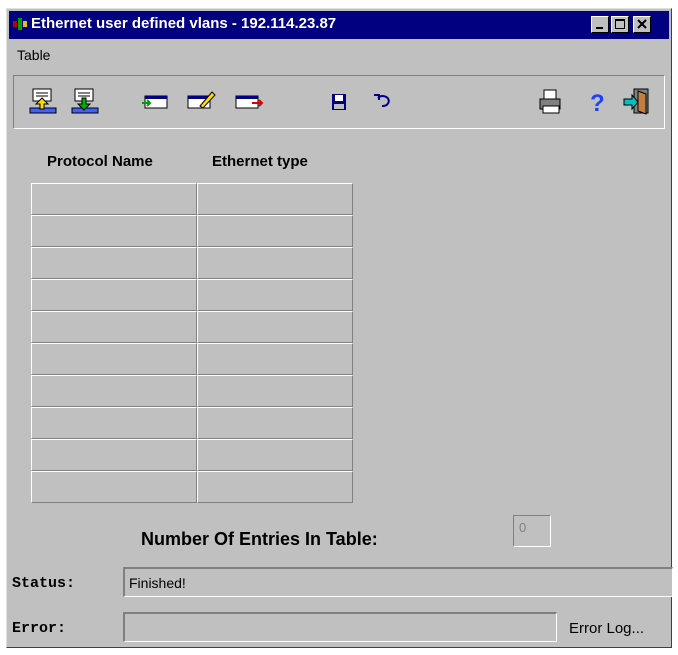 The image size is (678, 655). I want to click on upload-button, so click(43, 101).